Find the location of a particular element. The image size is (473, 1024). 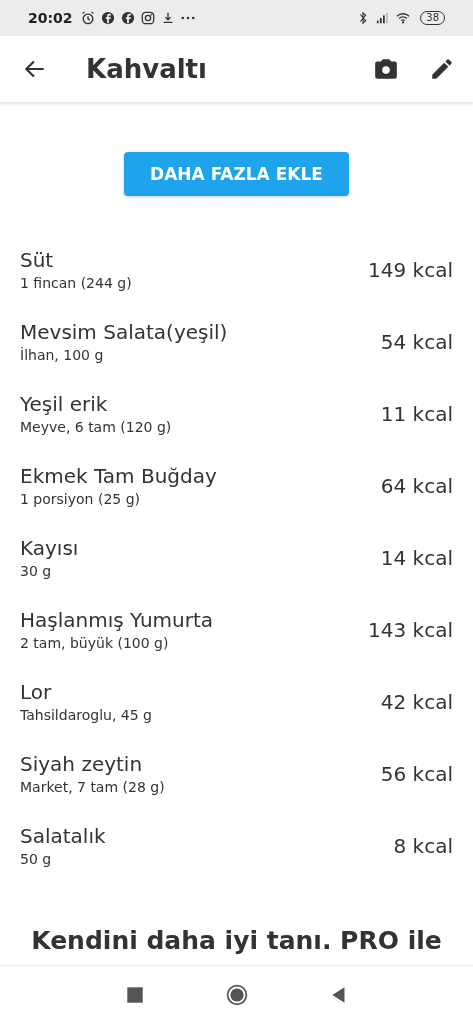

calorie-value: 149 kcal is located at coordinates (410, 270).